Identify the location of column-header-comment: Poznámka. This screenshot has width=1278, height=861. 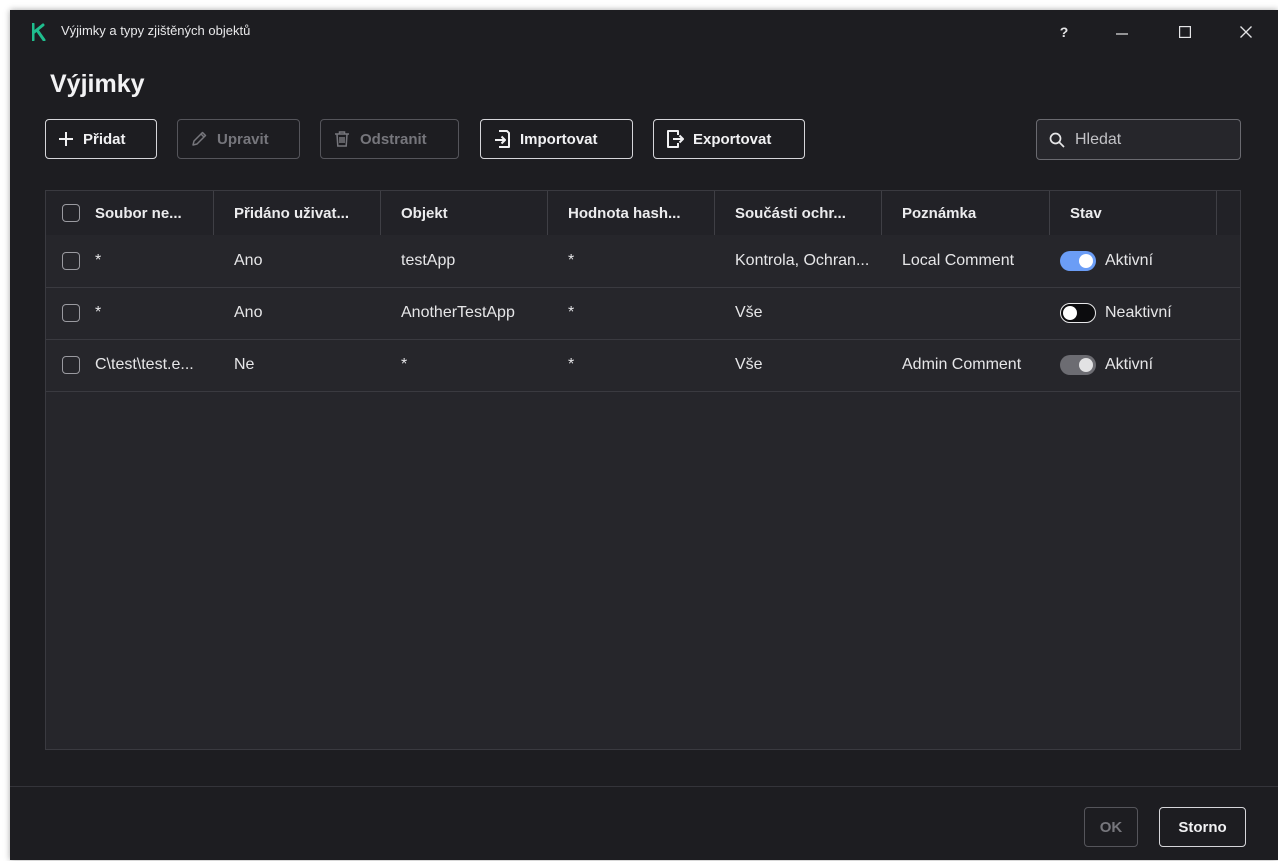
(966, 213).